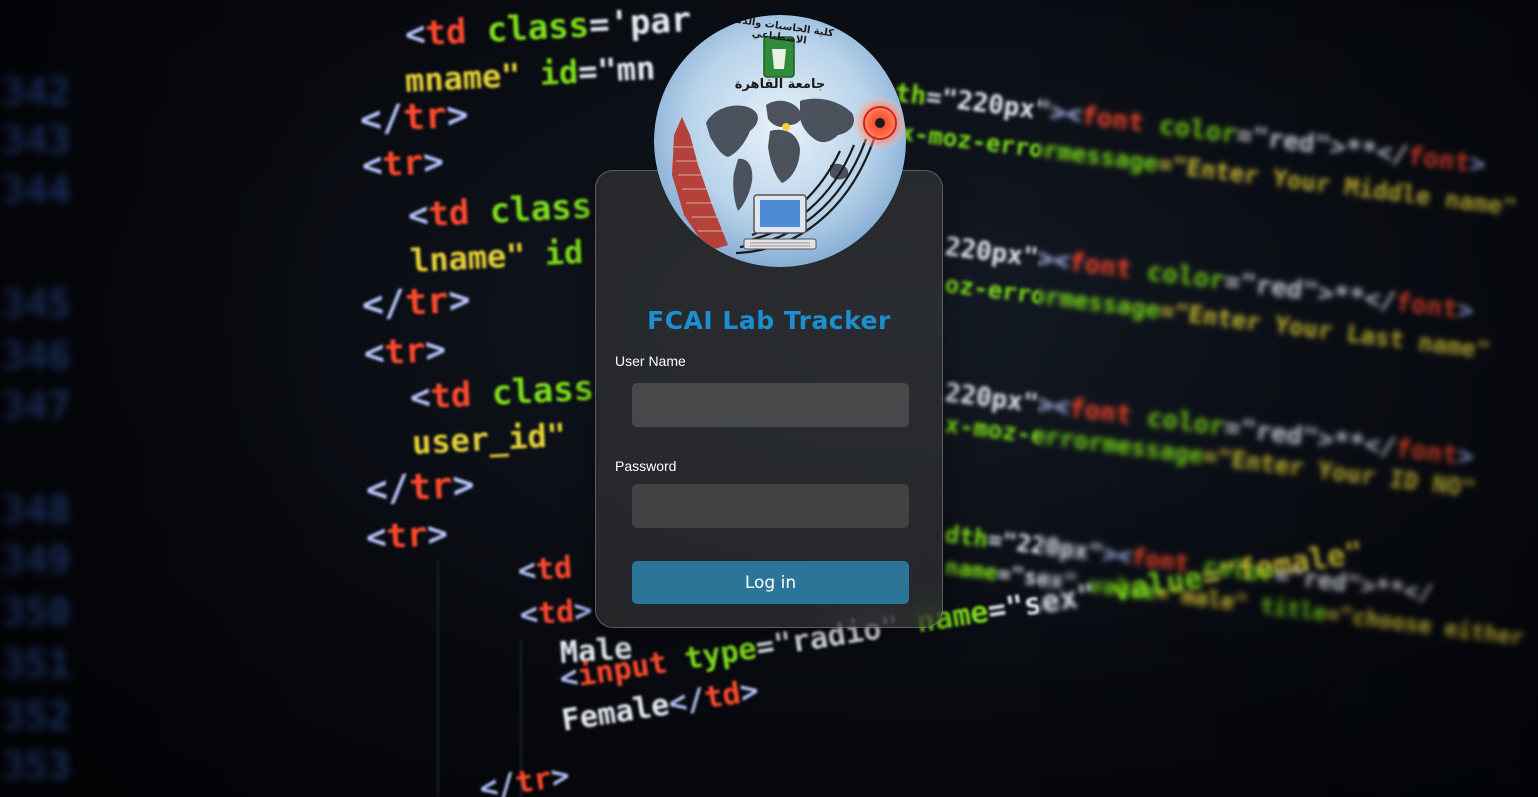 The width and height of the screenshot is (1538, 797). What do you see at coordinates (770, 506) in the screenshot?
I see `password-input` at bounding box center [770, 506].